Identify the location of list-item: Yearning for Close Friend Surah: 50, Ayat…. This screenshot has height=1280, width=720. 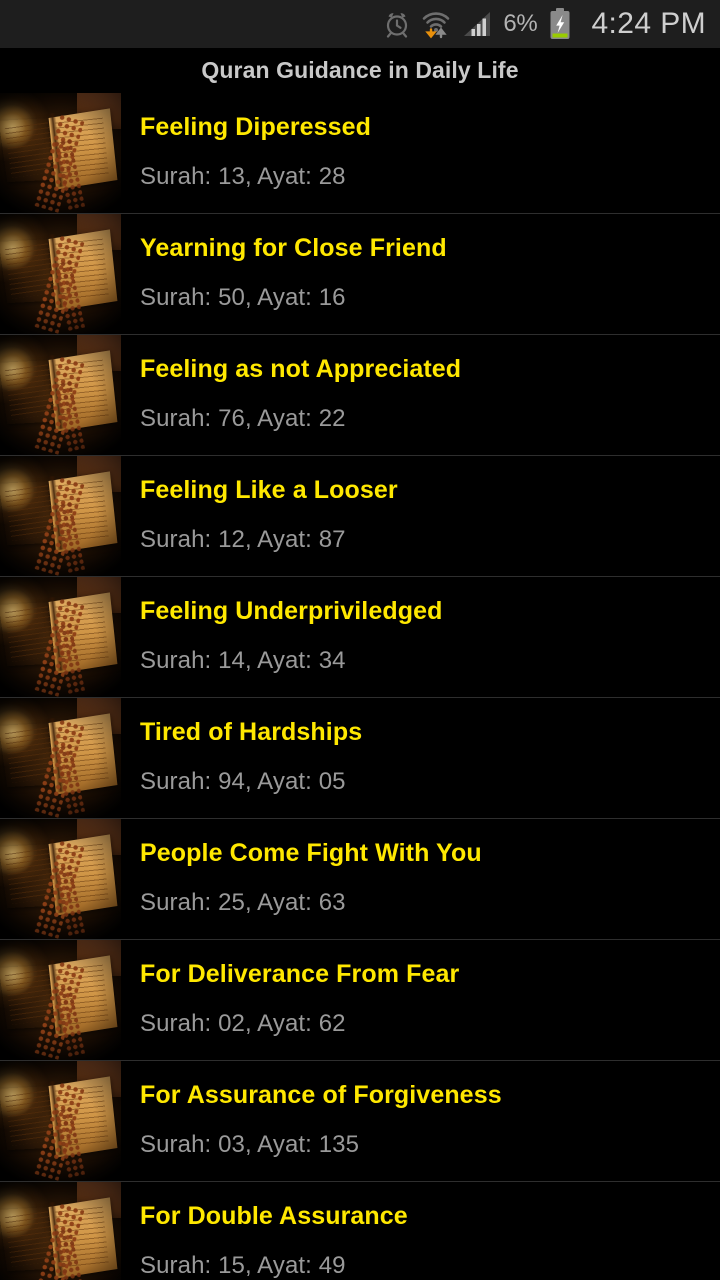
(360, 274).